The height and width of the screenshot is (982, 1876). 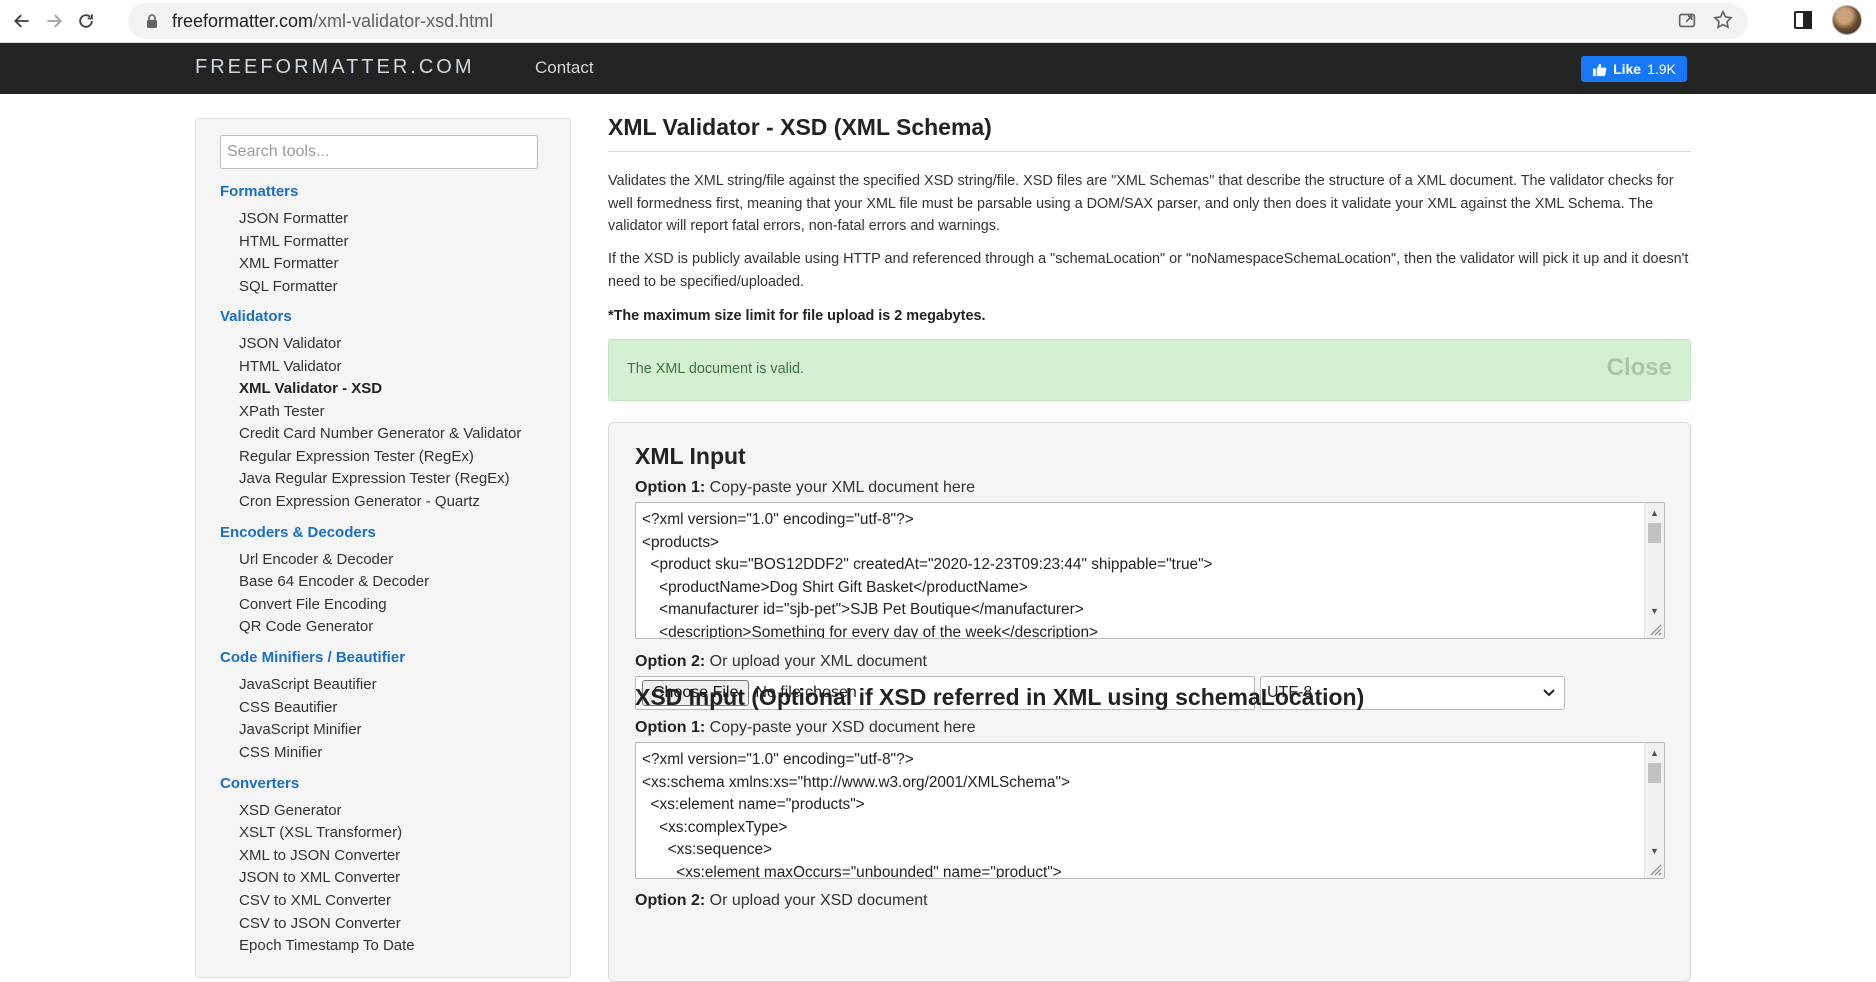 I want to click on sidebar-item-json-formatter: JSON Formatter, so click(x=293, y=218).